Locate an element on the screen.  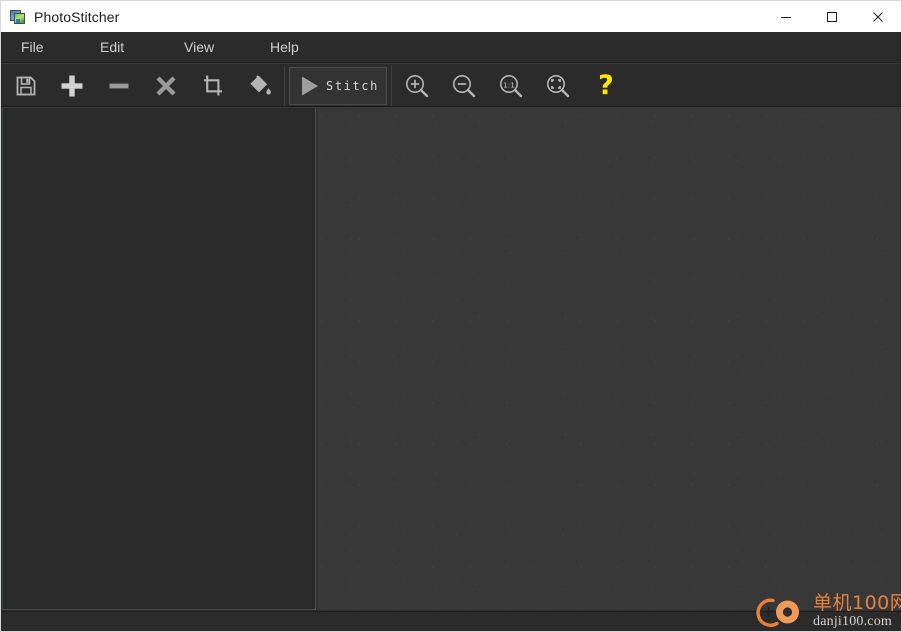
stitch-button: Stitch is located at coordinates (338, 86).